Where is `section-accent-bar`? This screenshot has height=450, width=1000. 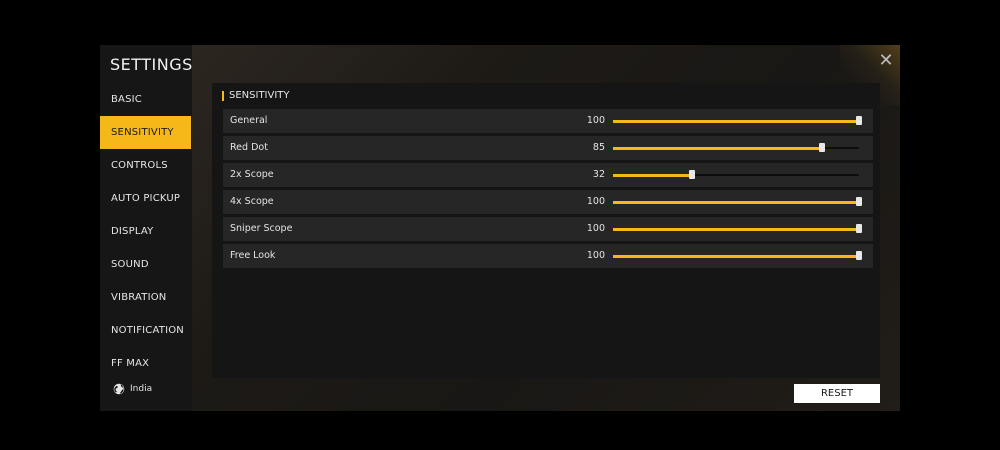 section-accent-bar is located at coordinates (223, 95).